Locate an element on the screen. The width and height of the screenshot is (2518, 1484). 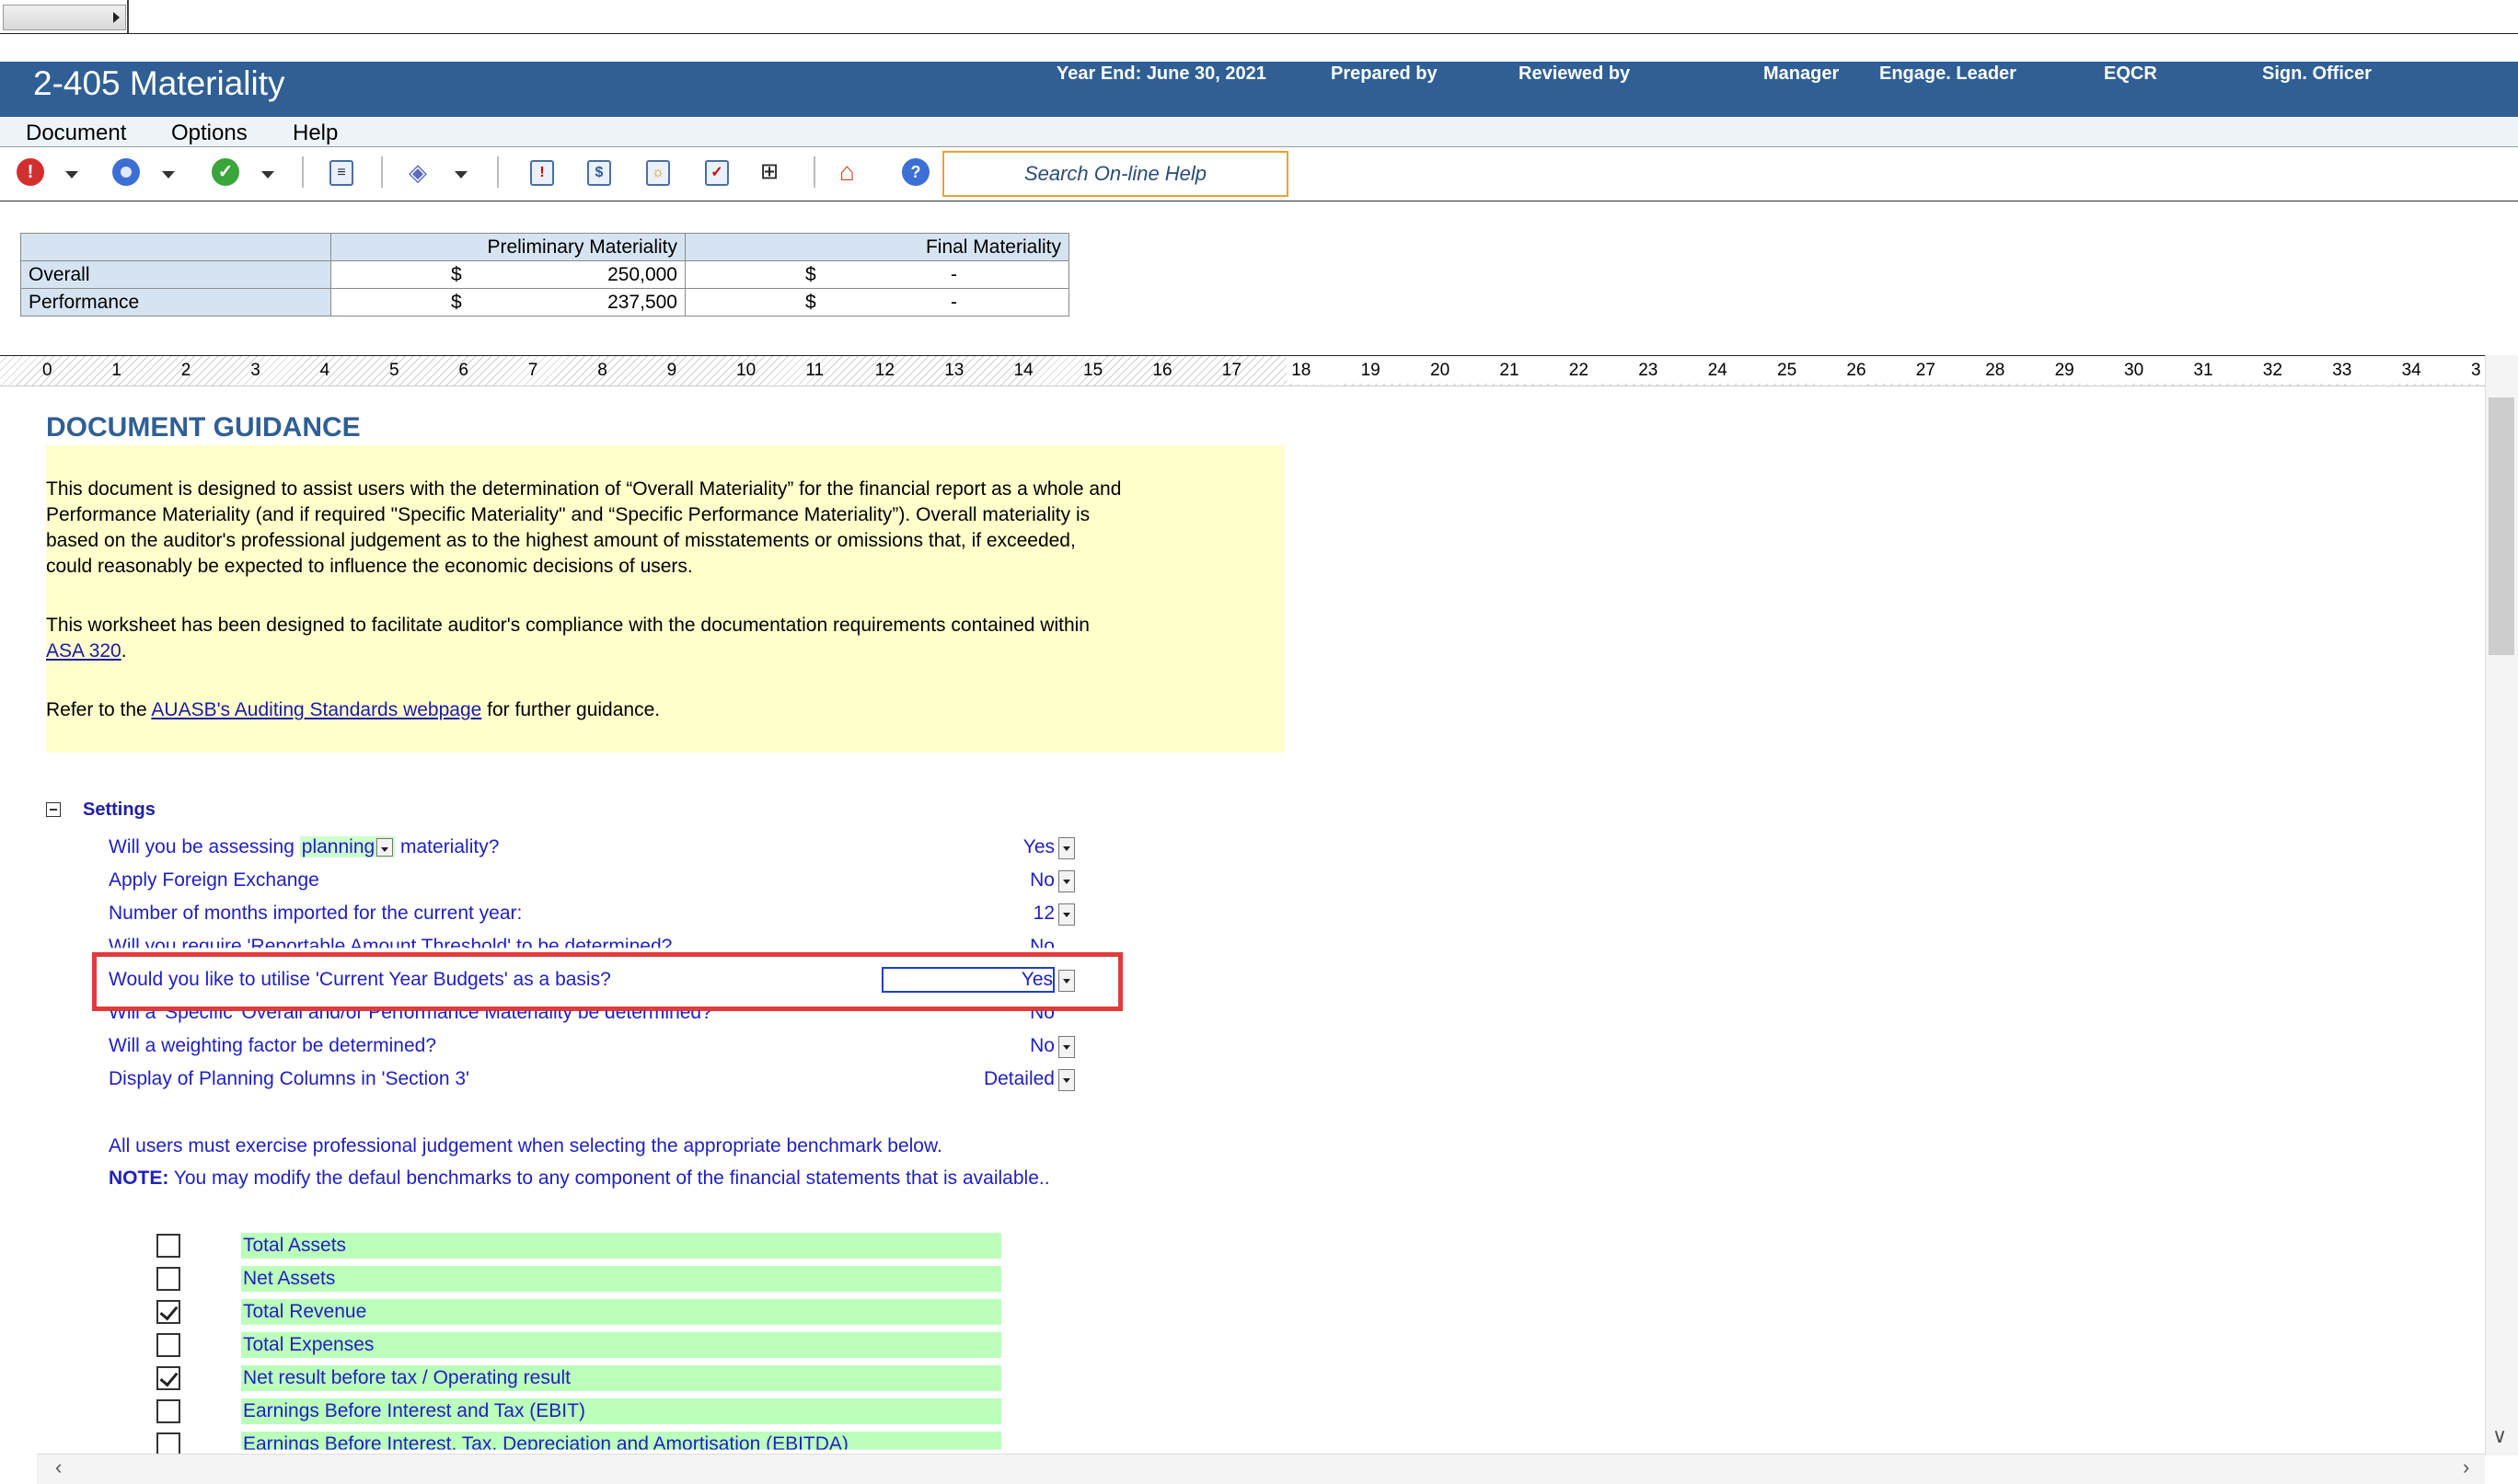
menu-document: Document is located at coordinates (76, 133).